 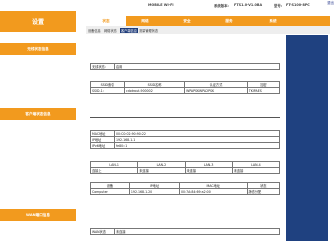 What do you see at coordinates (110, 191) in the screenshot?
I see `device-name: Computer` at bounding box center [110, 191].